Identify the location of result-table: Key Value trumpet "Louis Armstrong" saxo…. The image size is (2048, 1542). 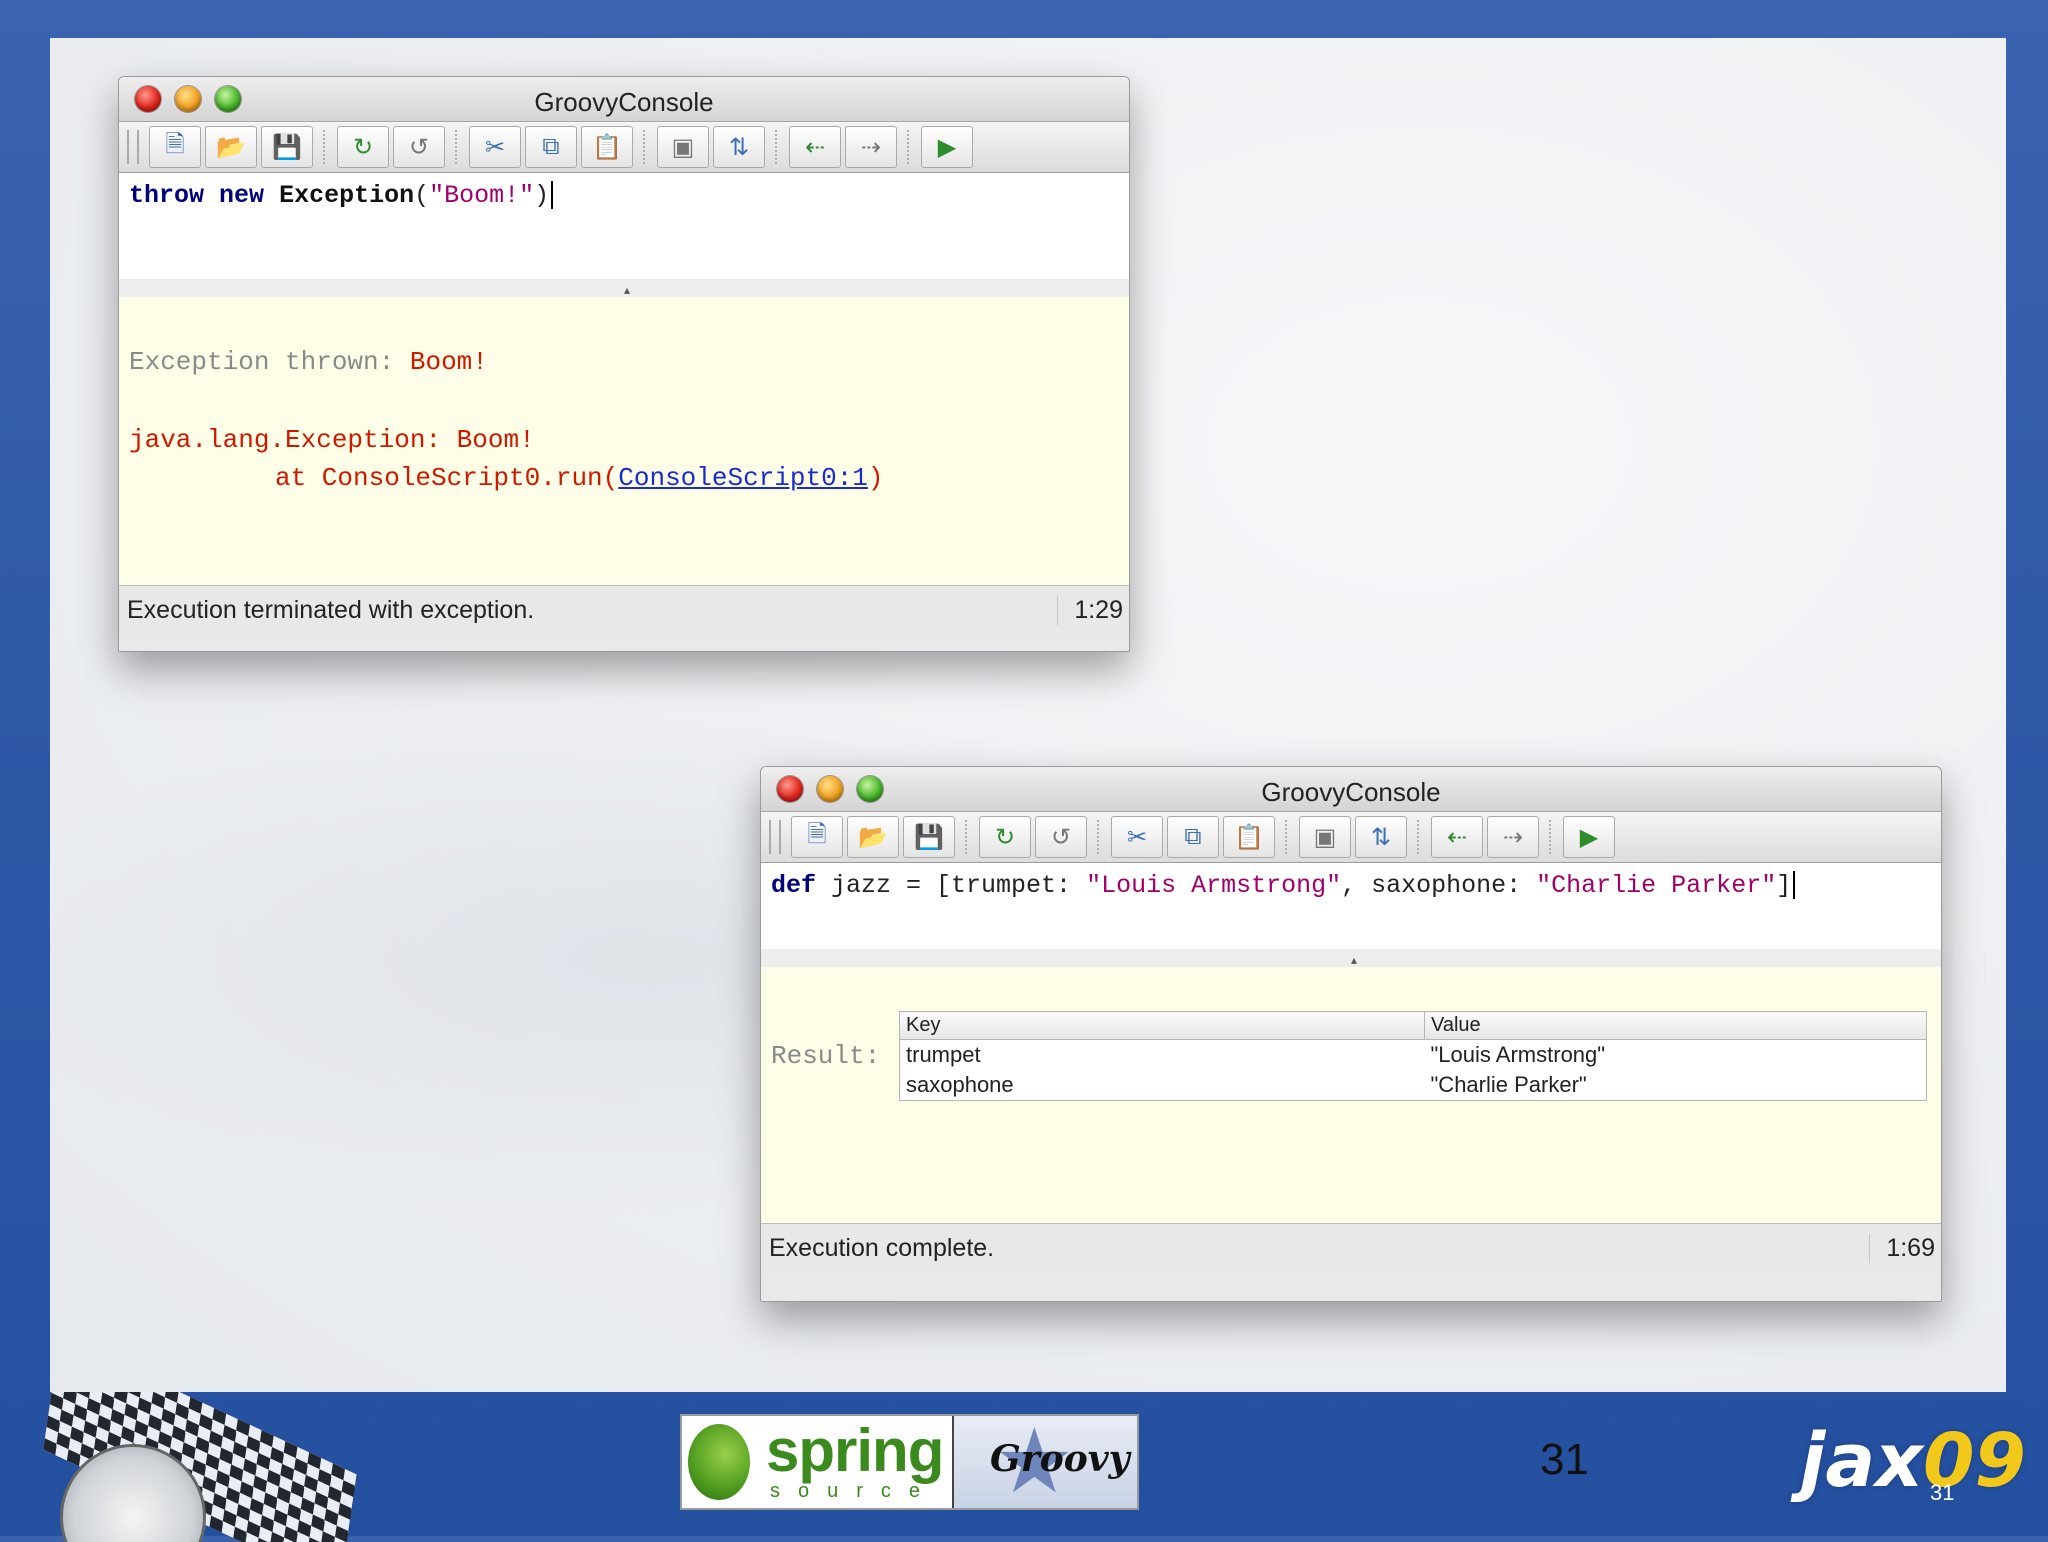
(1413, 1056).